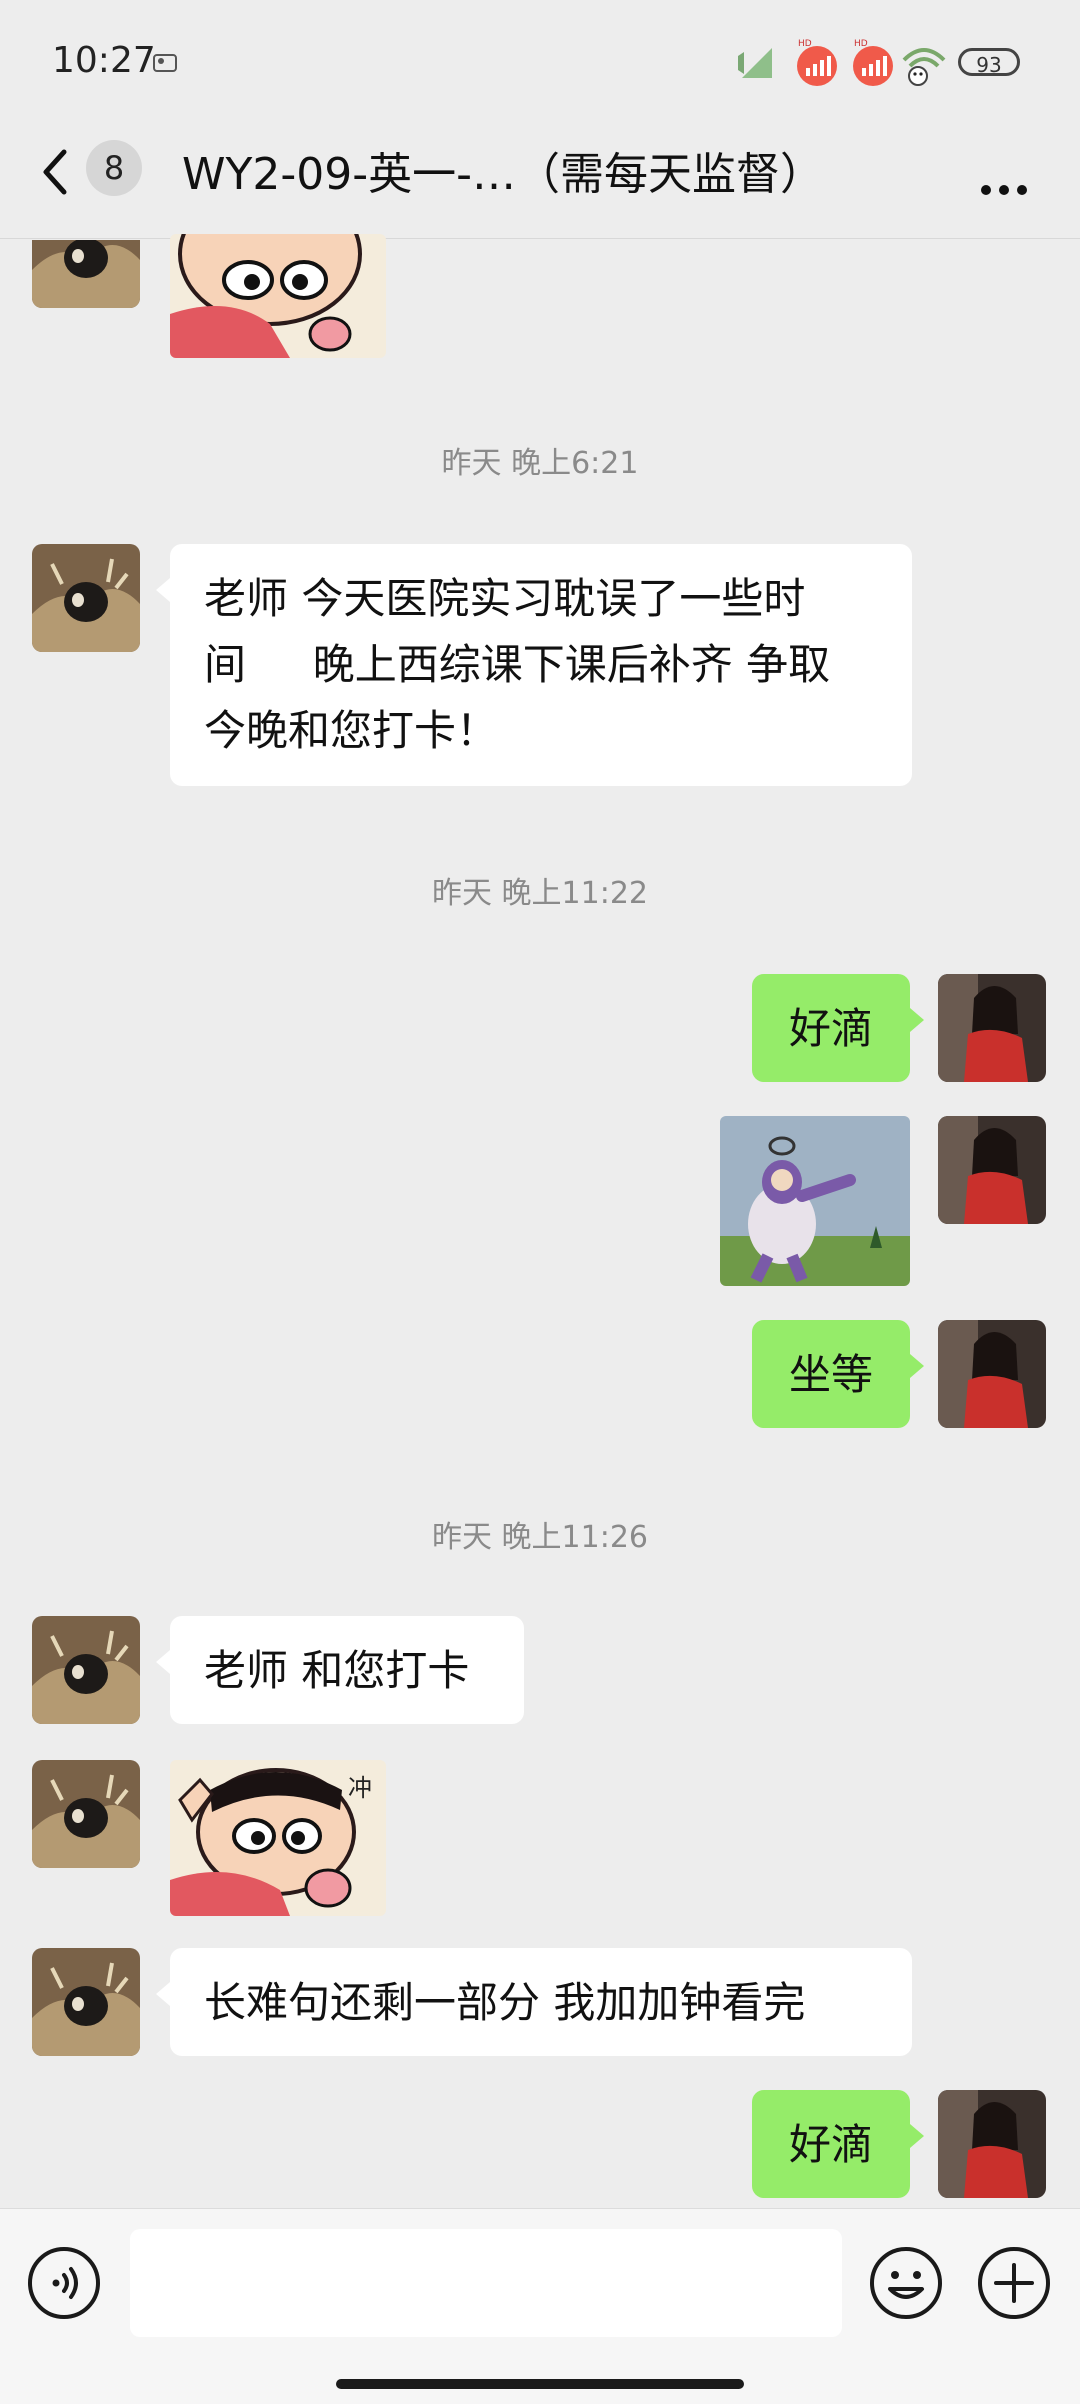 The height and width of the screenshot is (2404, 1080). I want to click on incoming-message: 老师 和您打卡, so click(340, 1670).